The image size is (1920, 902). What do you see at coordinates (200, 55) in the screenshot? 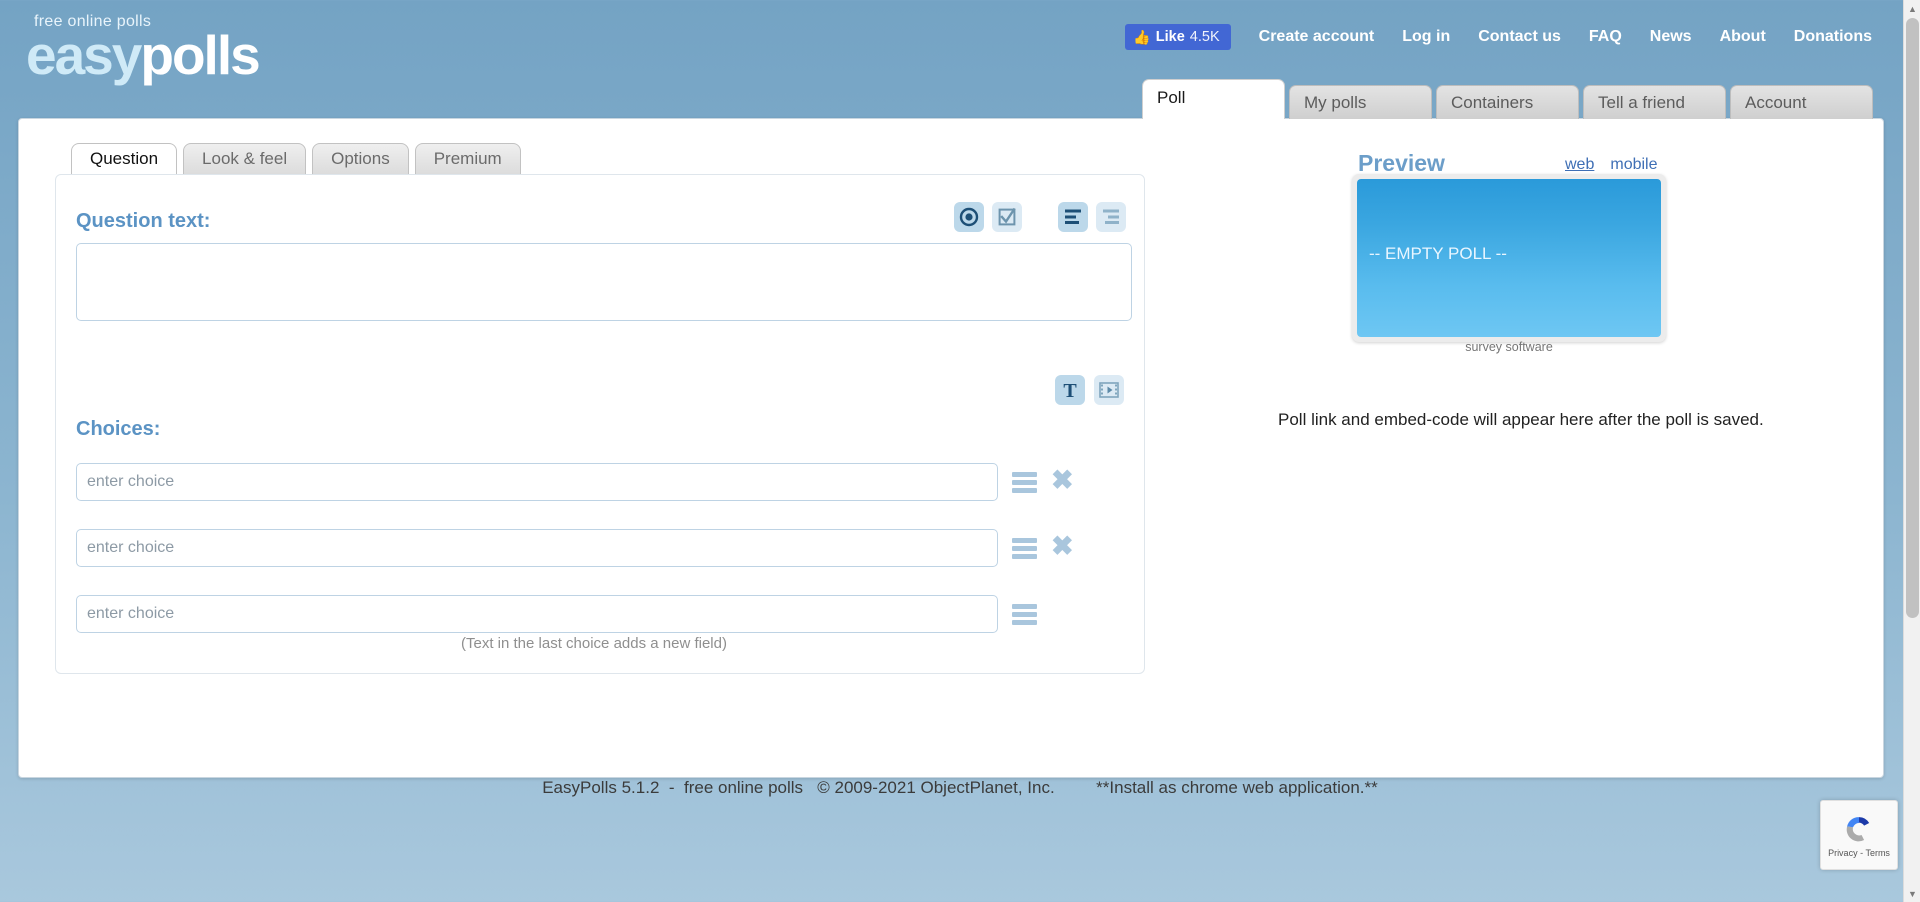
I see `logo-word-polls: polls` at bounding box center [200, 55].